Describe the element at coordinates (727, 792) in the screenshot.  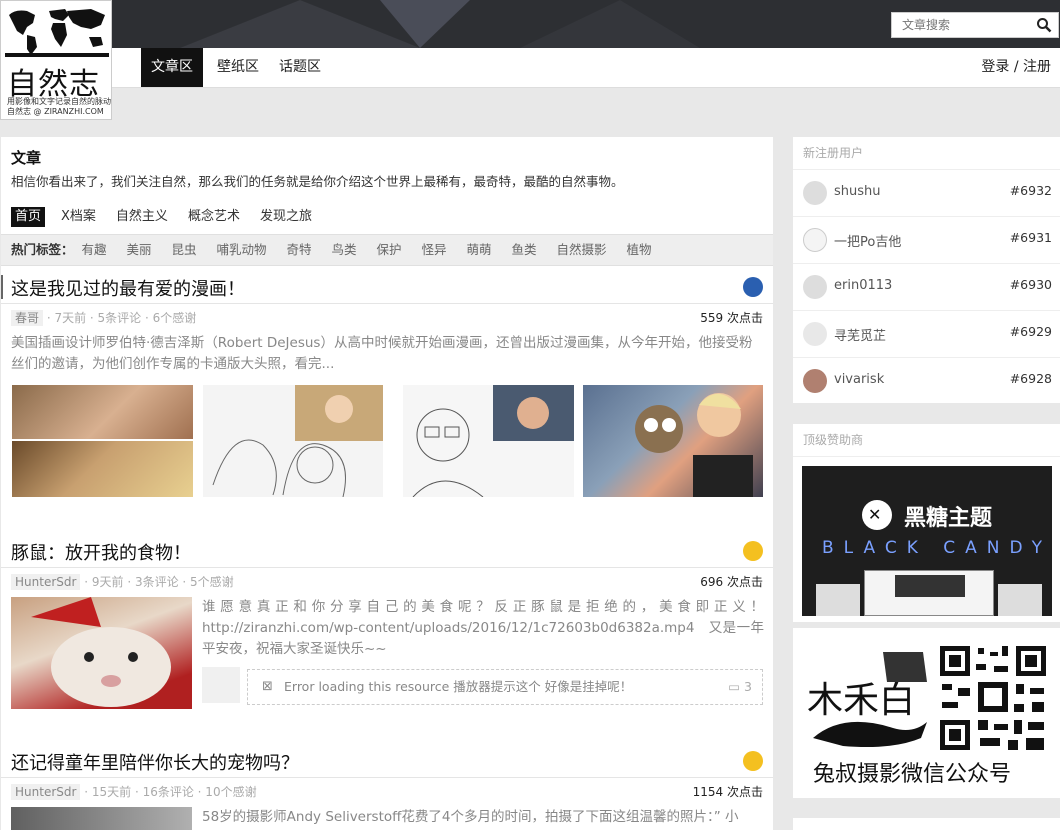
I see `post-clicks: 1154 次点击` at that location.